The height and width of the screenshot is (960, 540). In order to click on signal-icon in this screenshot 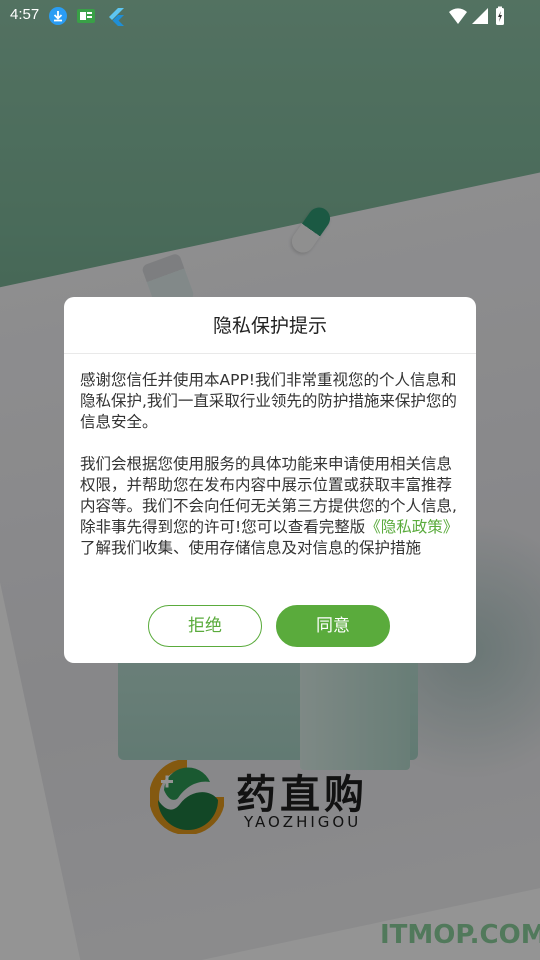, I will do `click(480, 16)`.